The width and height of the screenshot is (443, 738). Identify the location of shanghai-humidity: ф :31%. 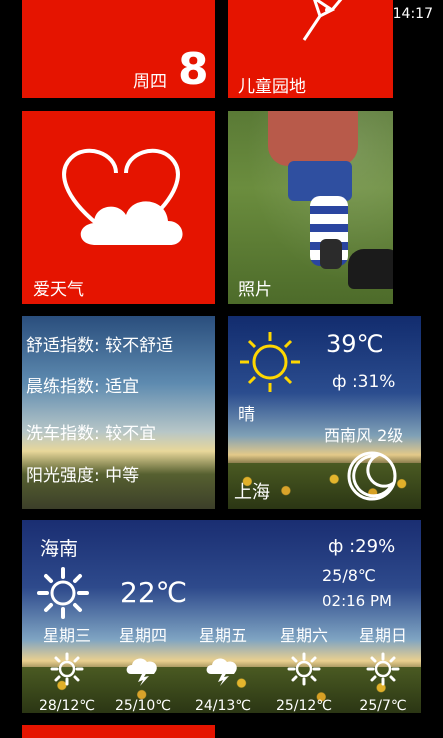
(364, 382).